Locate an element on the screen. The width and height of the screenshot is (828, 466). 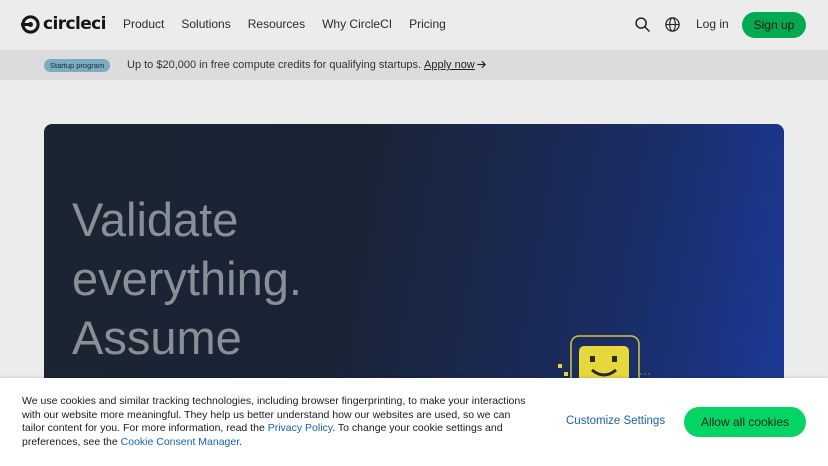
signup-button: Sign up is located at coordinates (774, 25).